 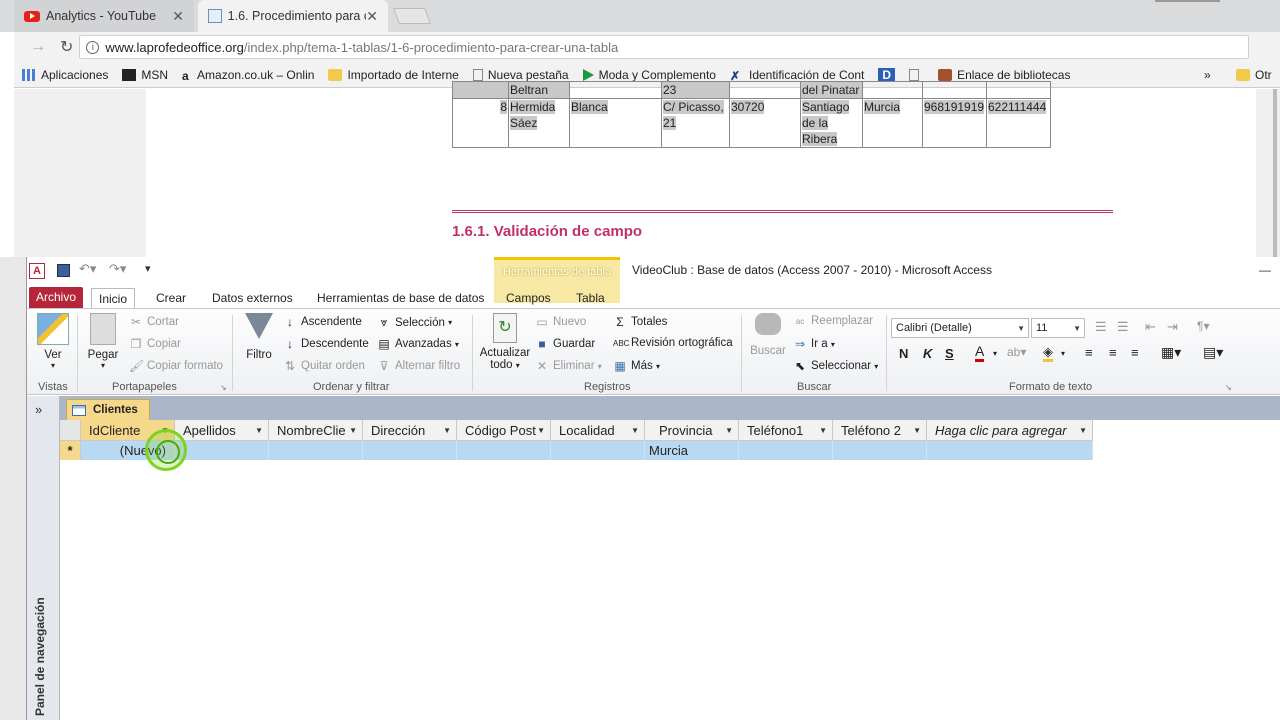 I want to click on tab-tabla: Tabla, so click(x=590, y=298).